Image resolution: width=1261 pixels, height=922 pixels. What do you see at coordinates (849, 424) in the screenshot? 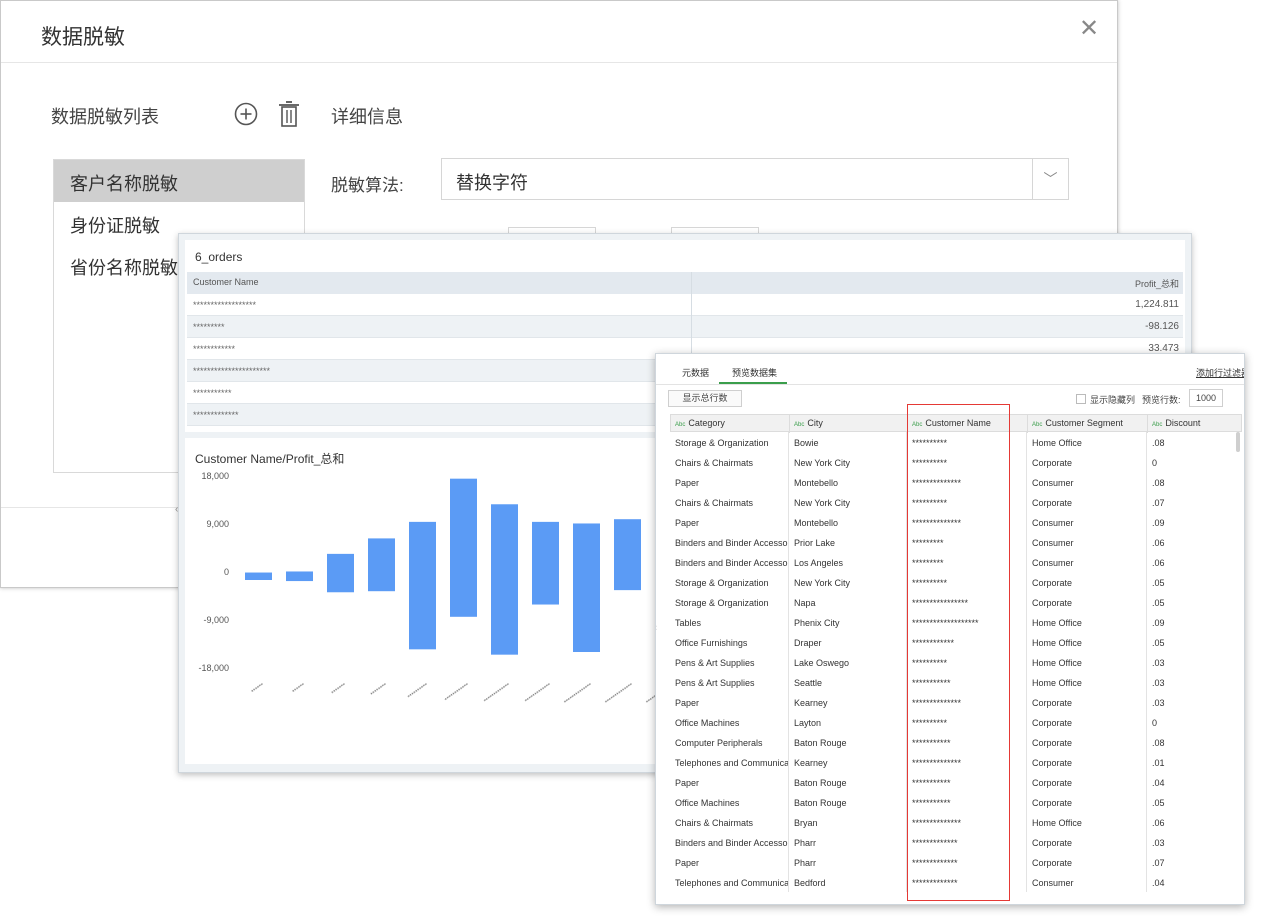
I see `col-header-city: Abc City` at bounding box center [849, 424].